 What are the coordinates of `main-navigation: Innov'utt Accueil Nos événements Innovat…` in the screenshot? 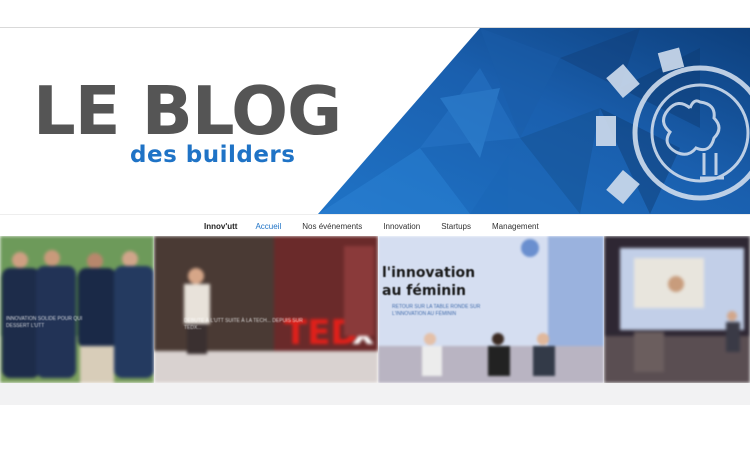 It's located at (375, 225).